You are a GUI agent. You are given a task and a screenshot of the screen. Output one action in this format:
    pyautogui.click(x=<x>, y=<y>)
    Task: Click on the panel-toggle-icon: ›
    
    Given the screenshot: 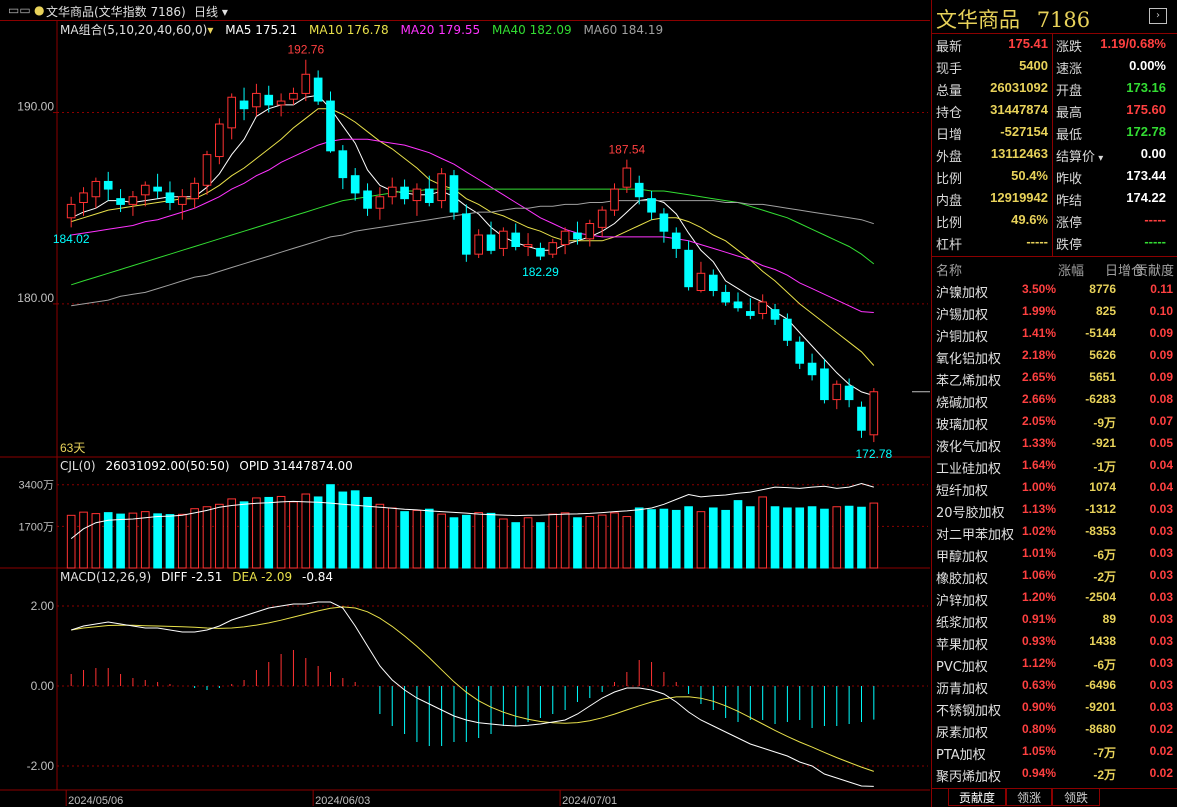 What is the action you would take?
    pyautogui.click(x=1158, y=16)
    